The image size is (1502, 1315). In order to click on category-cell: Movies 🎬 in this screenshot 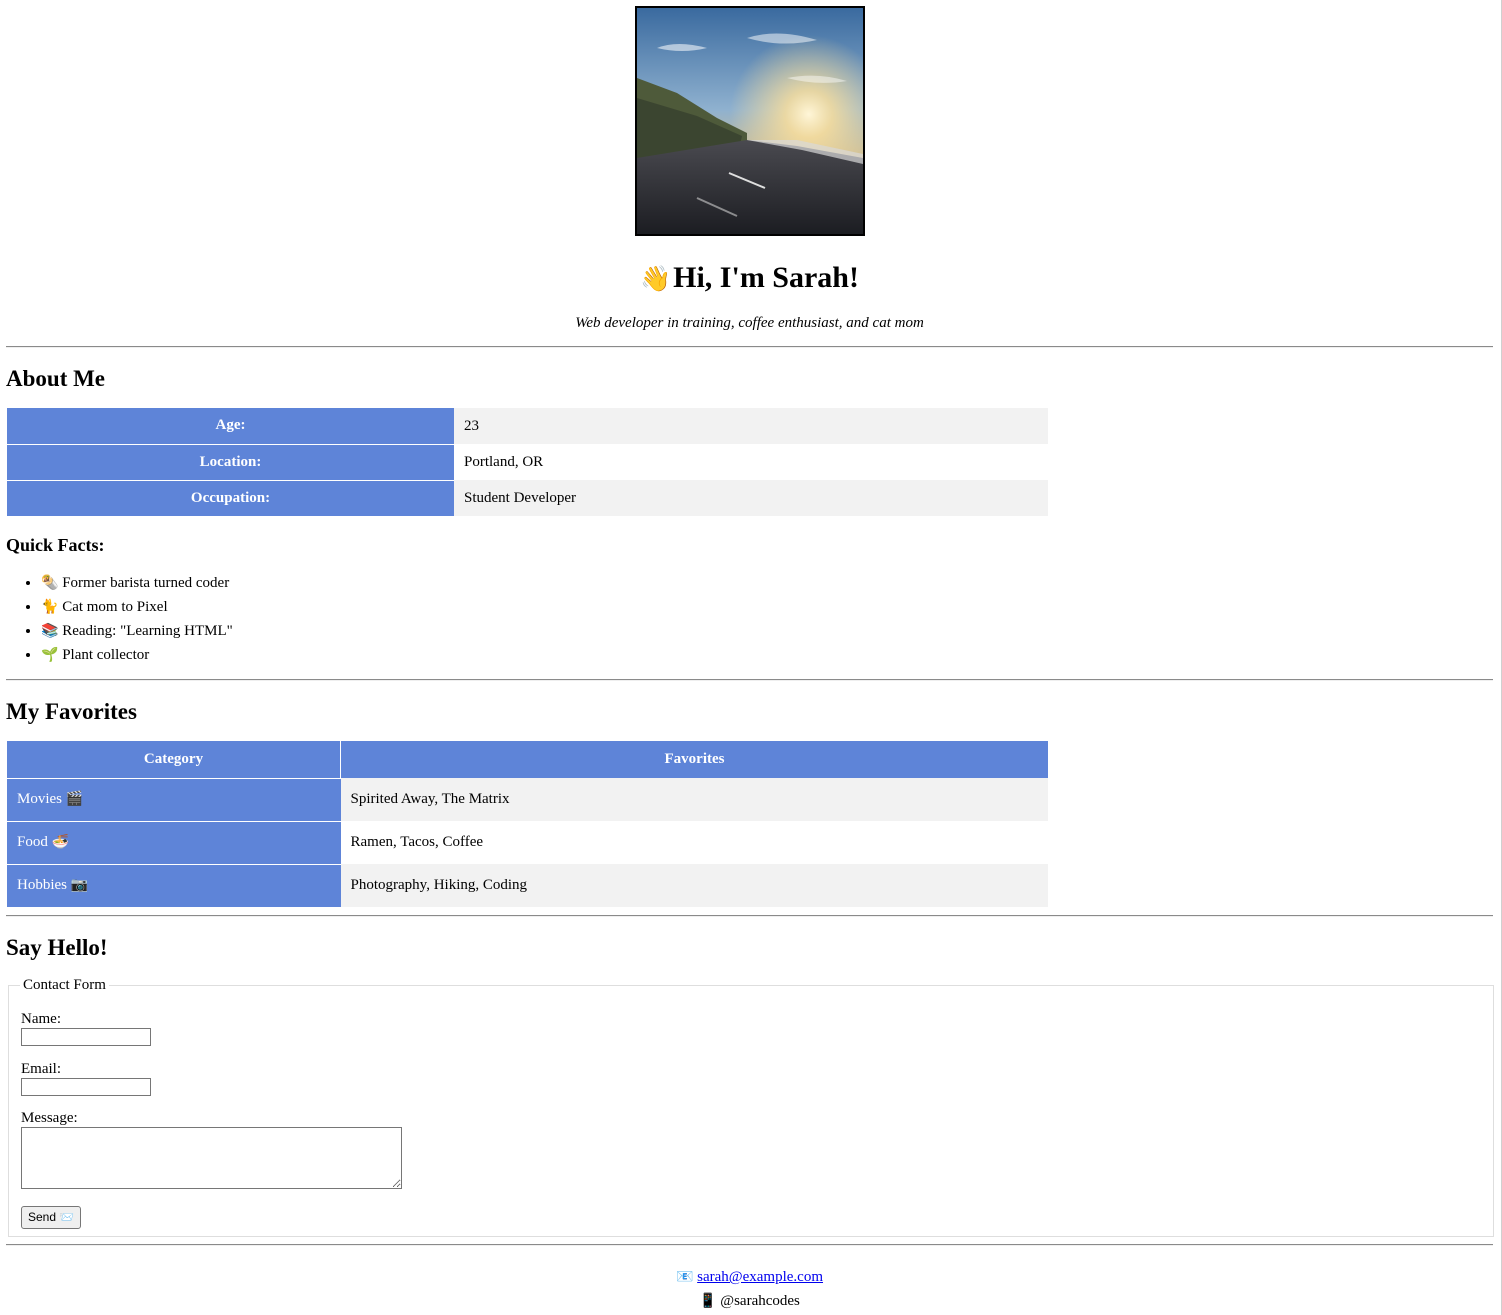, I will do `click(174, 799)`.